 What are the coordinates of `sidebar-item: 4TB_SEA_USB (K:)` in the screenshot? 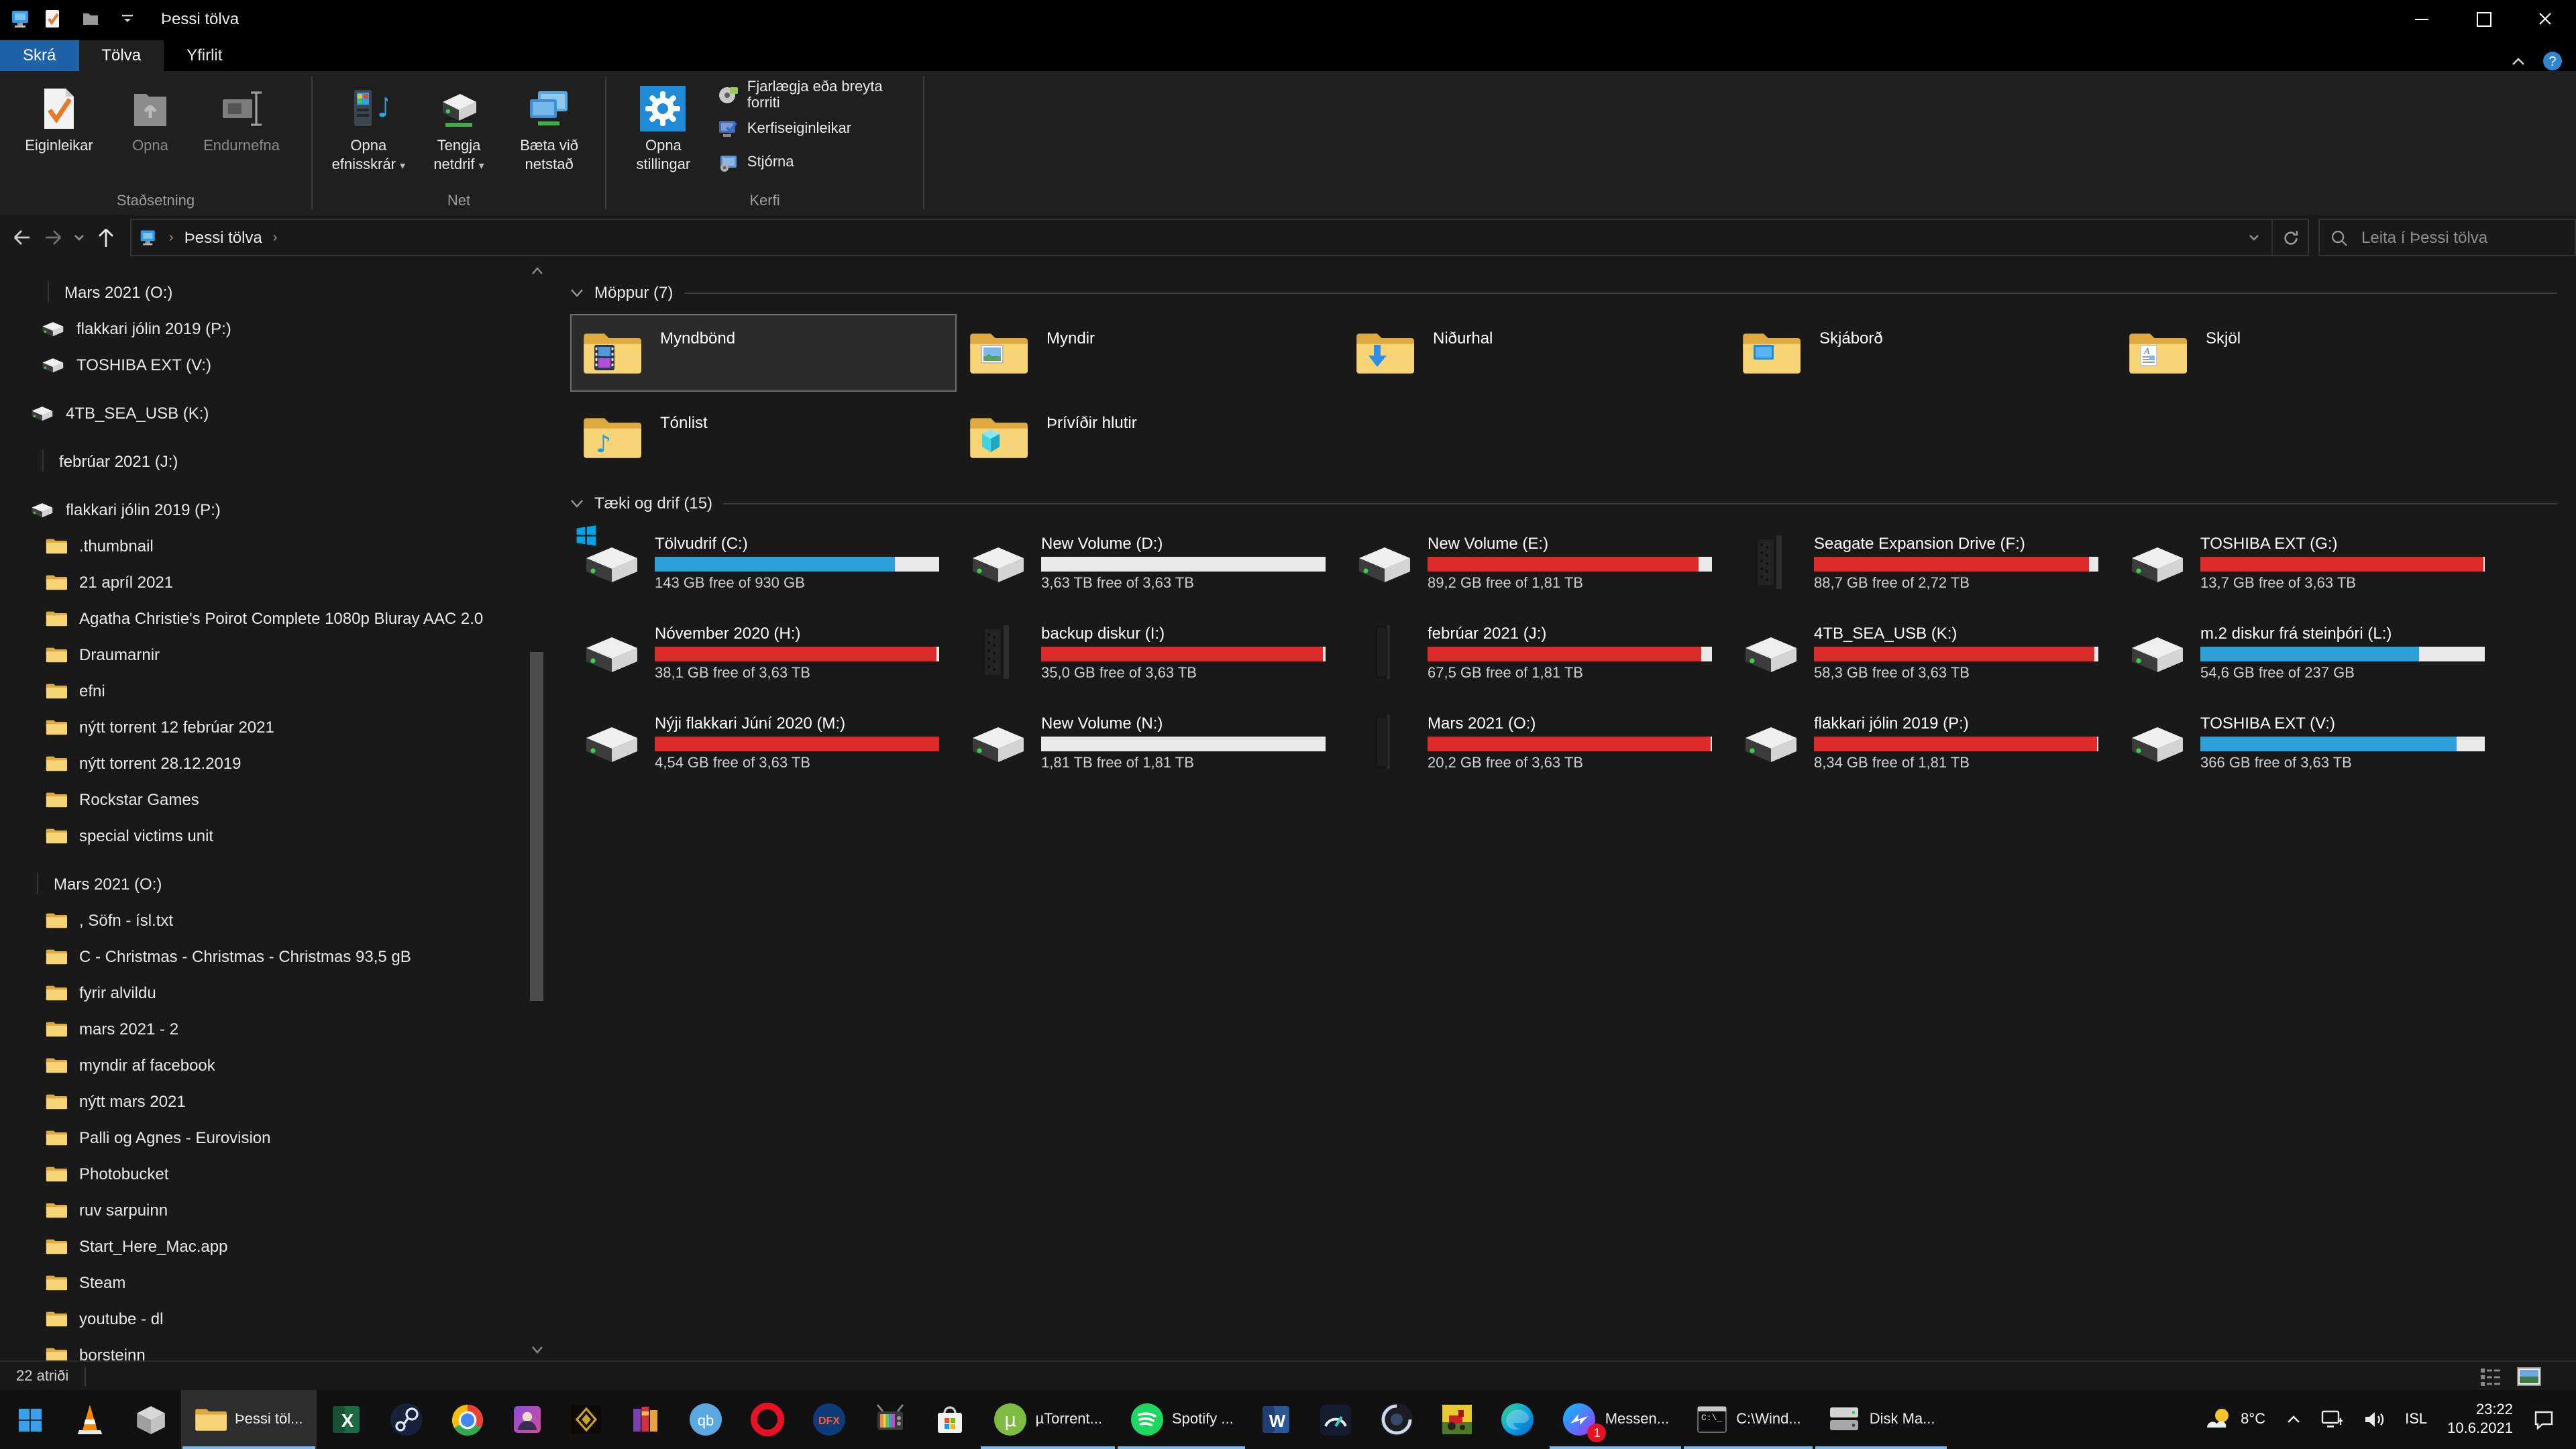 It's located at (273, 412).